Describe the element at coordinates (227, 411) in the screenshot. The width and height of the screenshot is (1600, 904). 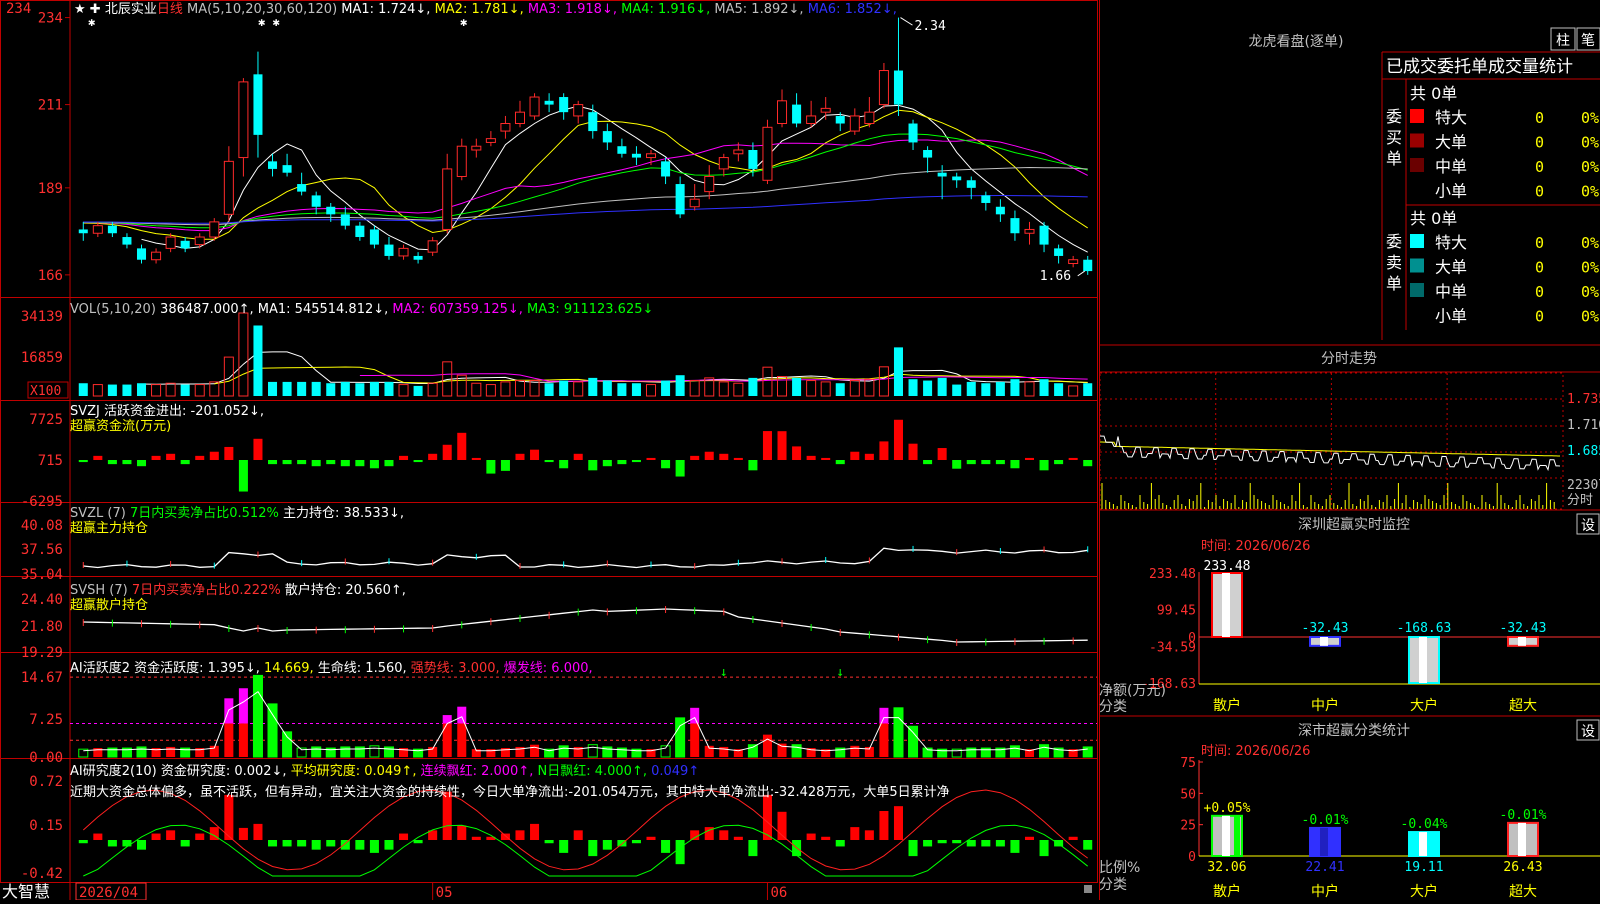
I see `svzj-header-part-1: -201.052↓,` at that location.